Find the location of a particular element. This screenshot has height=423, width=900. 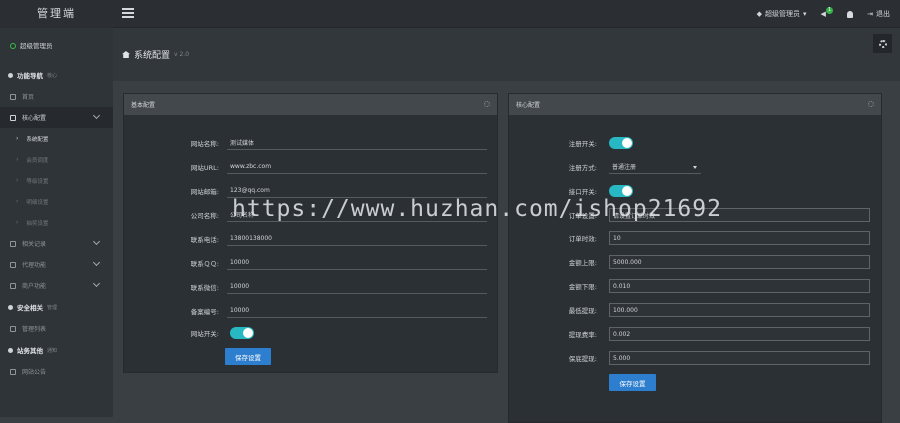

order-timeout-input: 10 is located at coordinates (739, 238).